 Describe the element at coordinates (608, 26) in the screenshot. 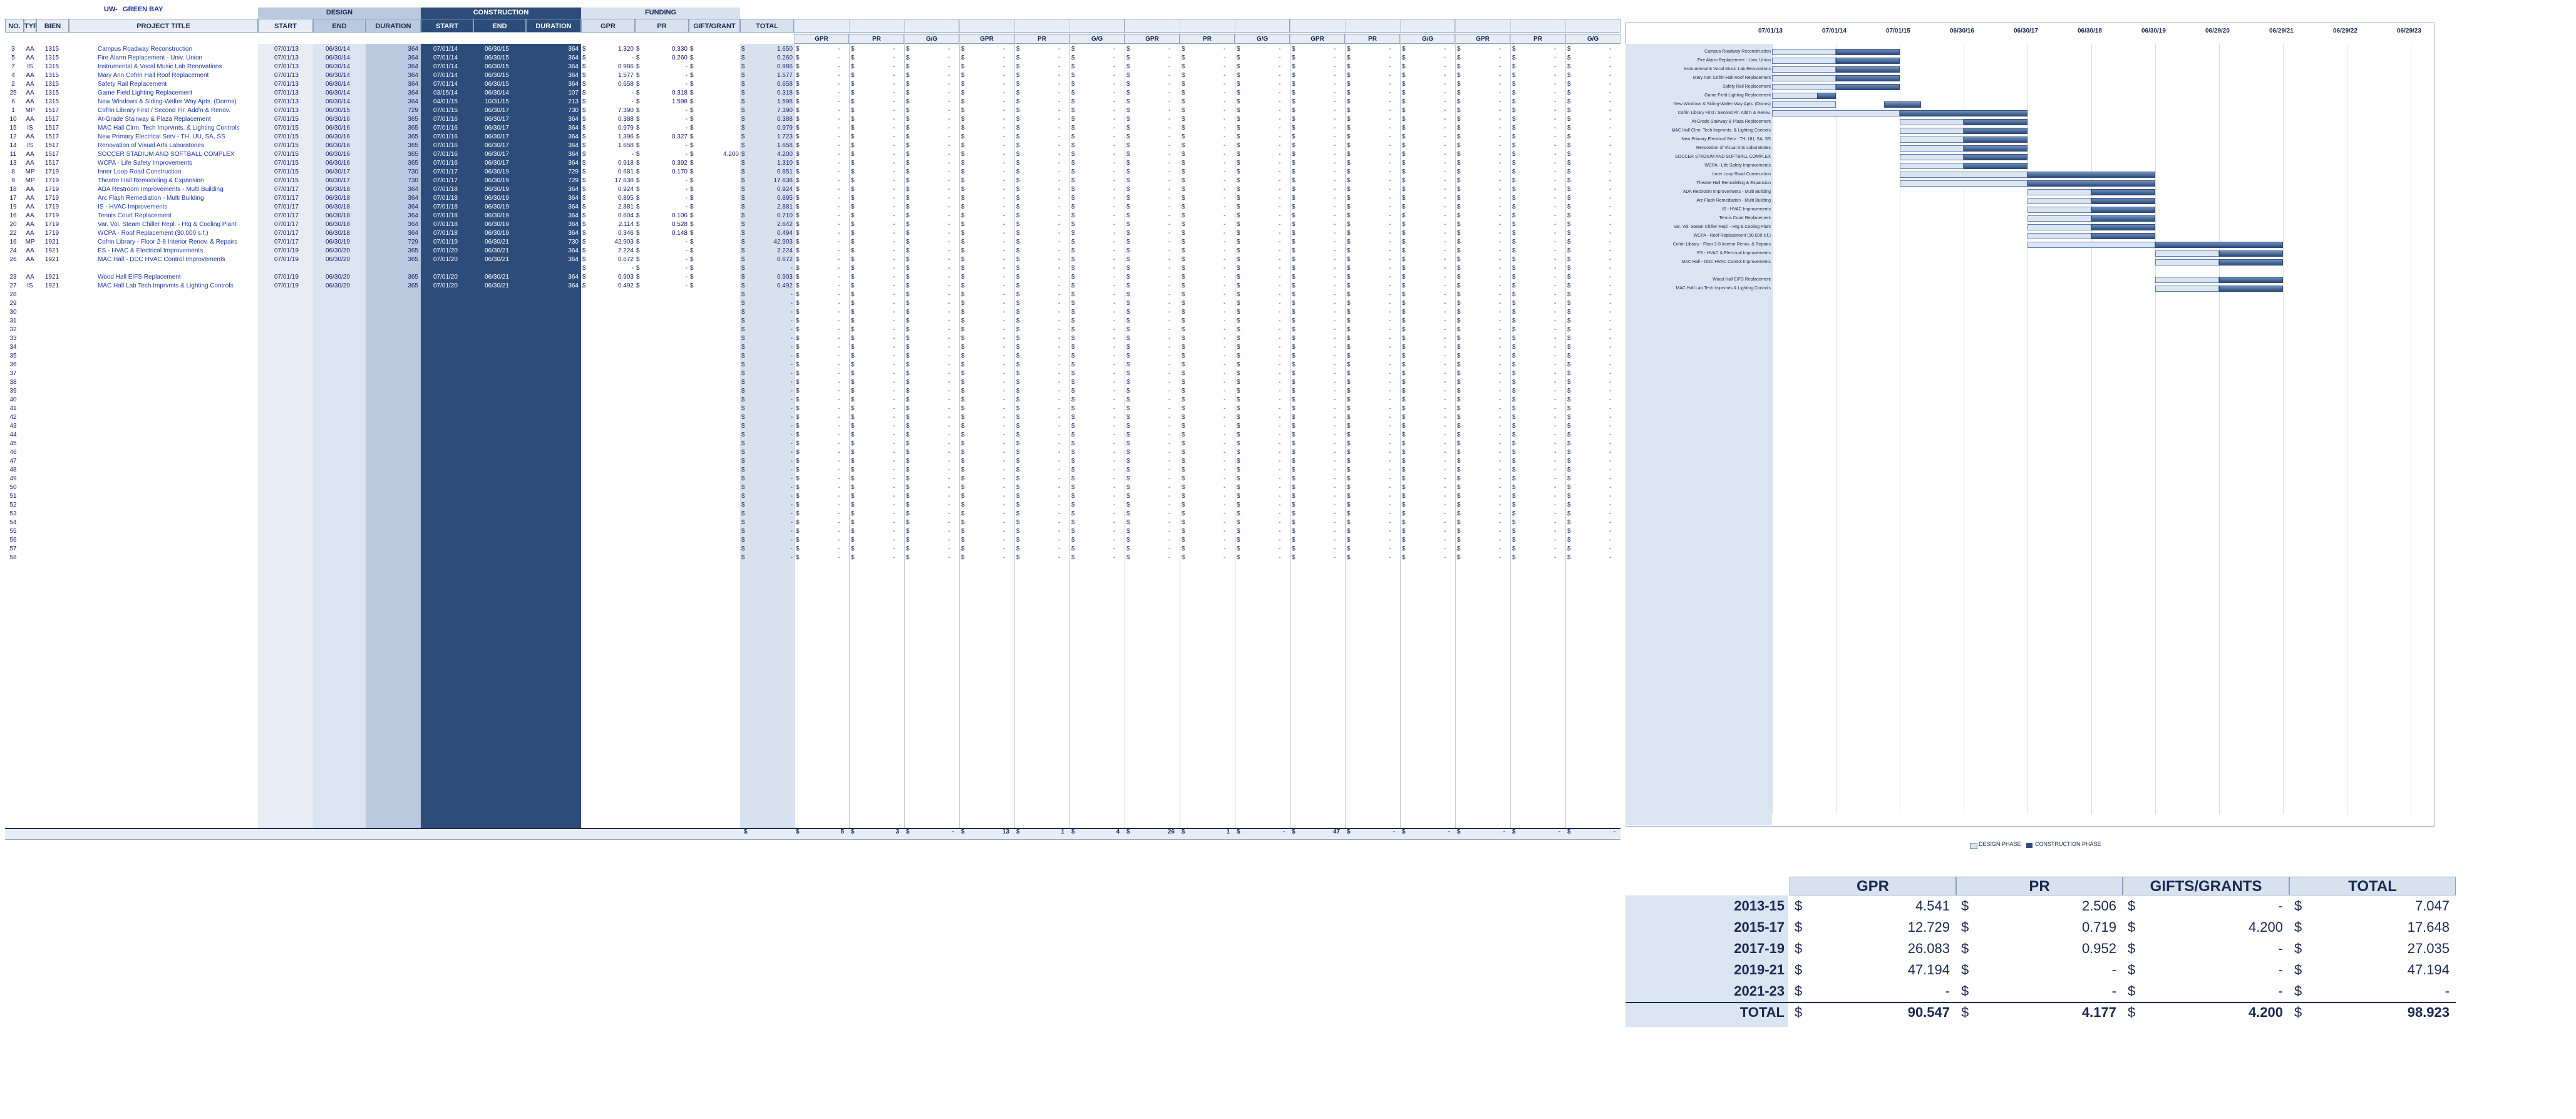

I see `col-header-gpr: GPR` at that location.